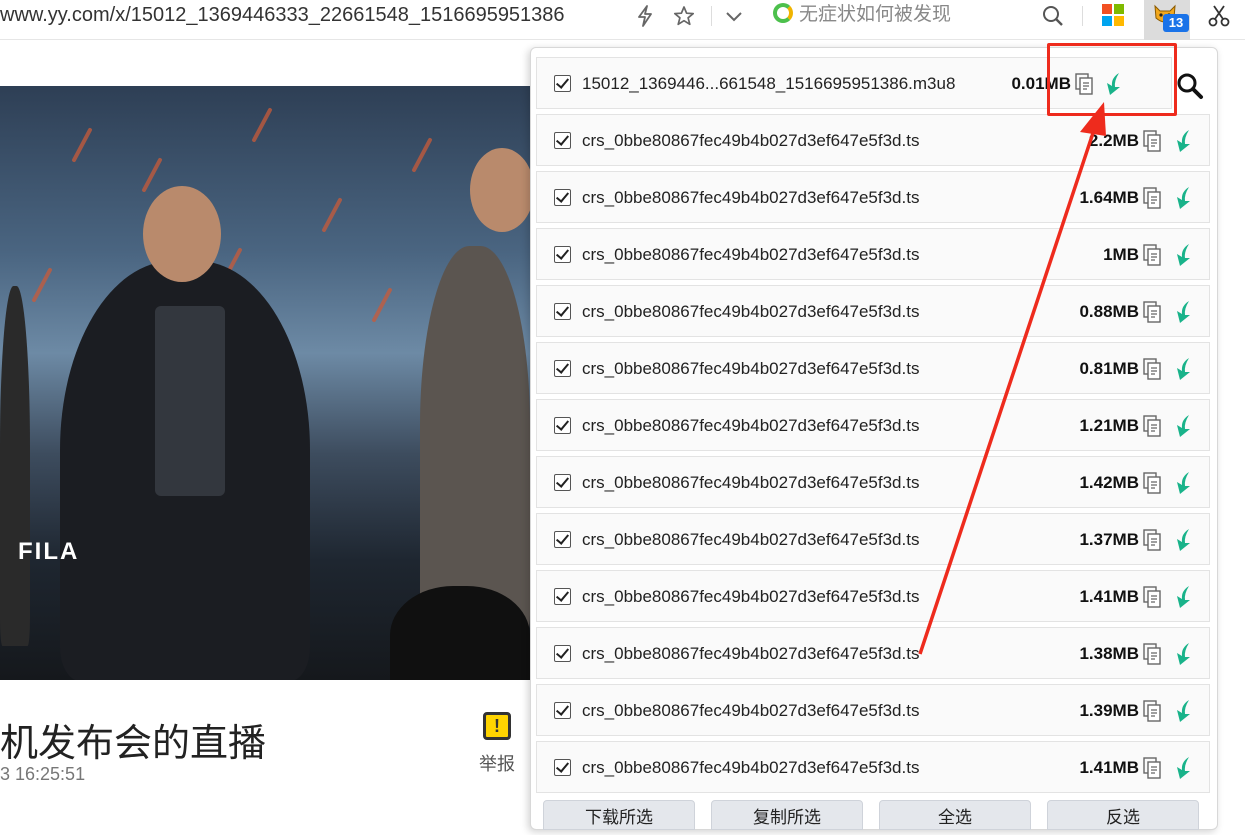 The width and height of the screenshot is (1245, 835). What do you see at coordinates (684, 16) in the screenshot?
I see `star-icon` at bounding box center [684, 16].